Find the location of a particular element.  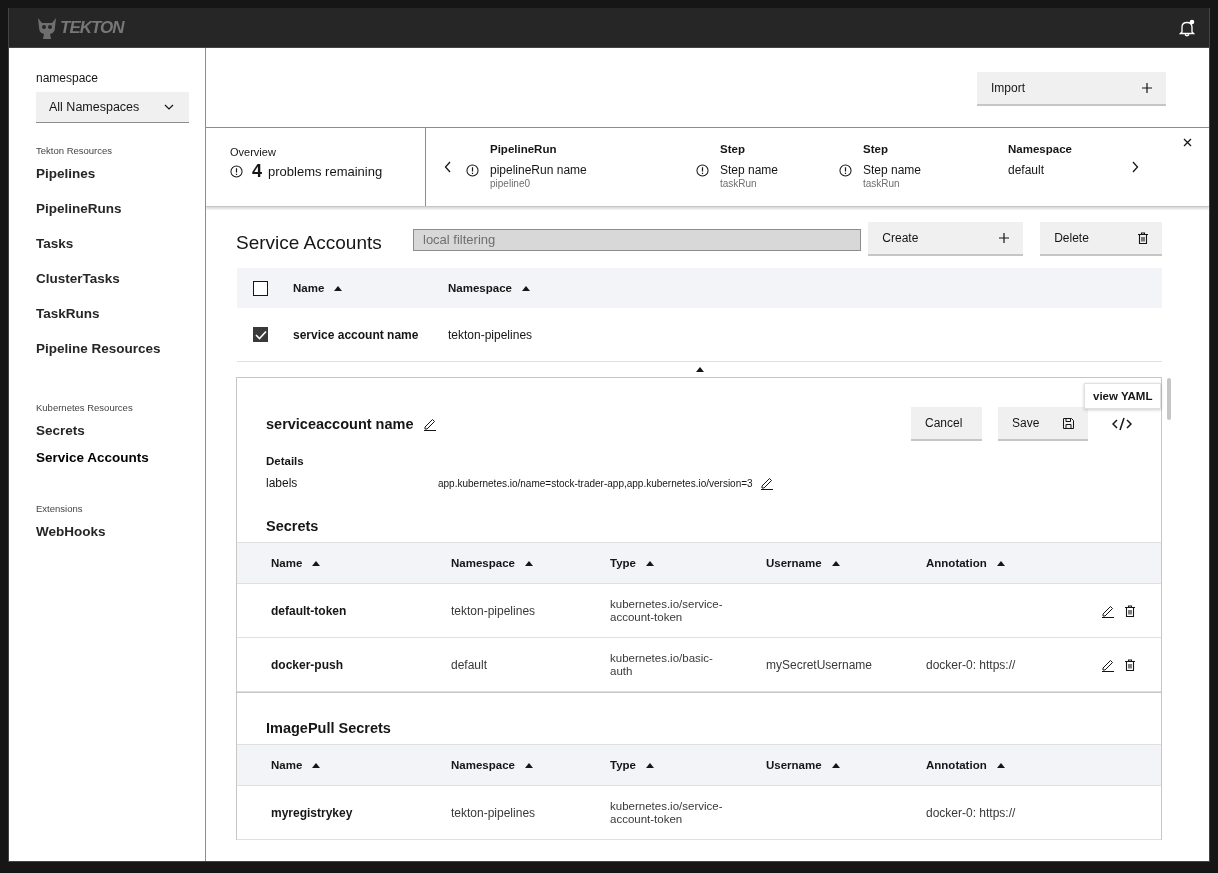

nav-item: Tasks is located at coordinates (120, 252).